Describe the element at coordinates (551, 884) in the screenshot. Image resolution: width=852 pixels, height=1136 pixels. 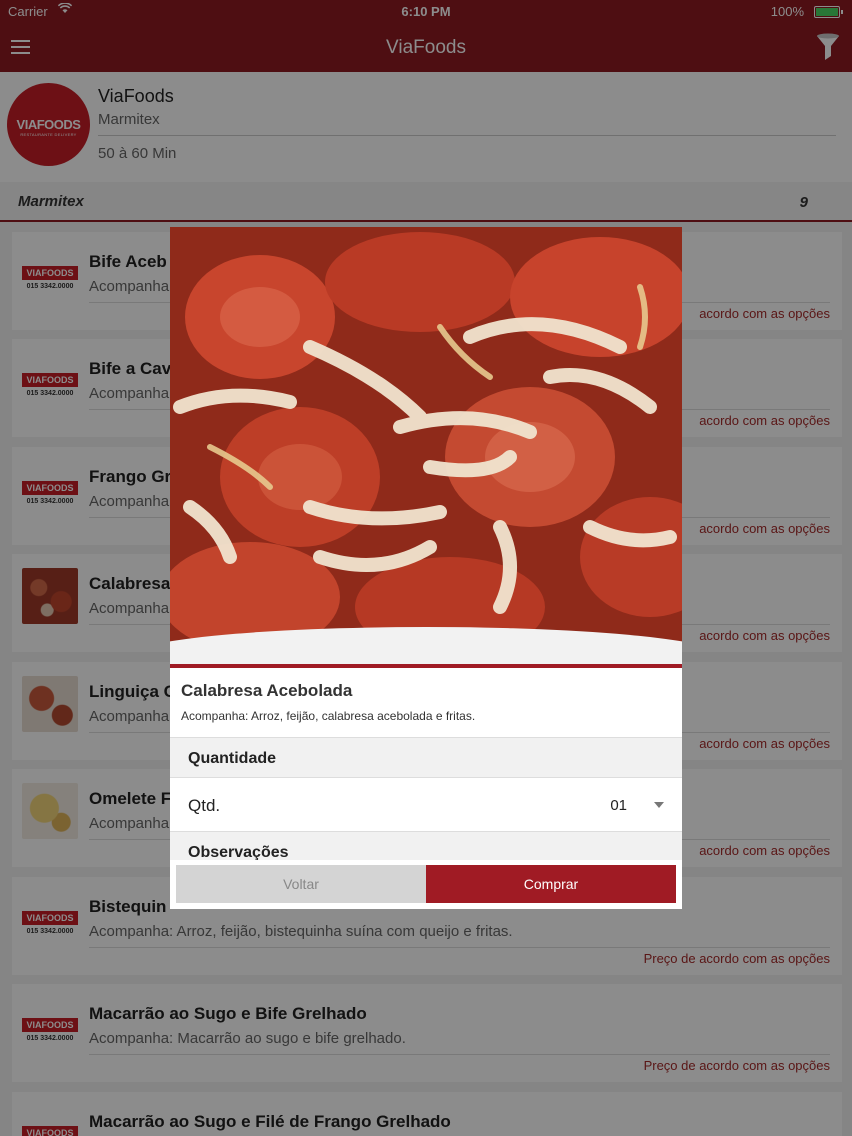
I see `buy-button: Comprar` at that location.